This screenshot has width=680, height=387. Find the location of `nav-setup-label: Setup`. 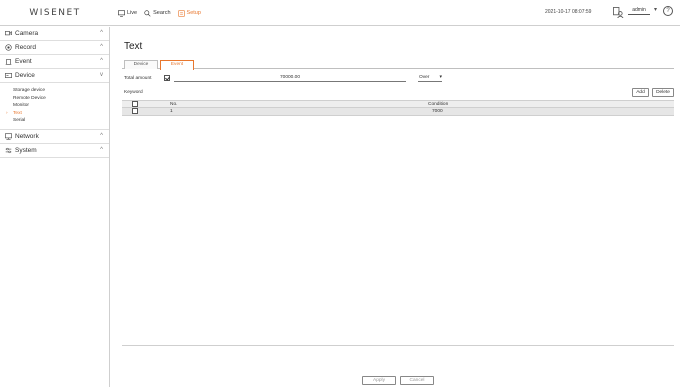

nav-setup-label: Setup is located at coordinates (193, 13).